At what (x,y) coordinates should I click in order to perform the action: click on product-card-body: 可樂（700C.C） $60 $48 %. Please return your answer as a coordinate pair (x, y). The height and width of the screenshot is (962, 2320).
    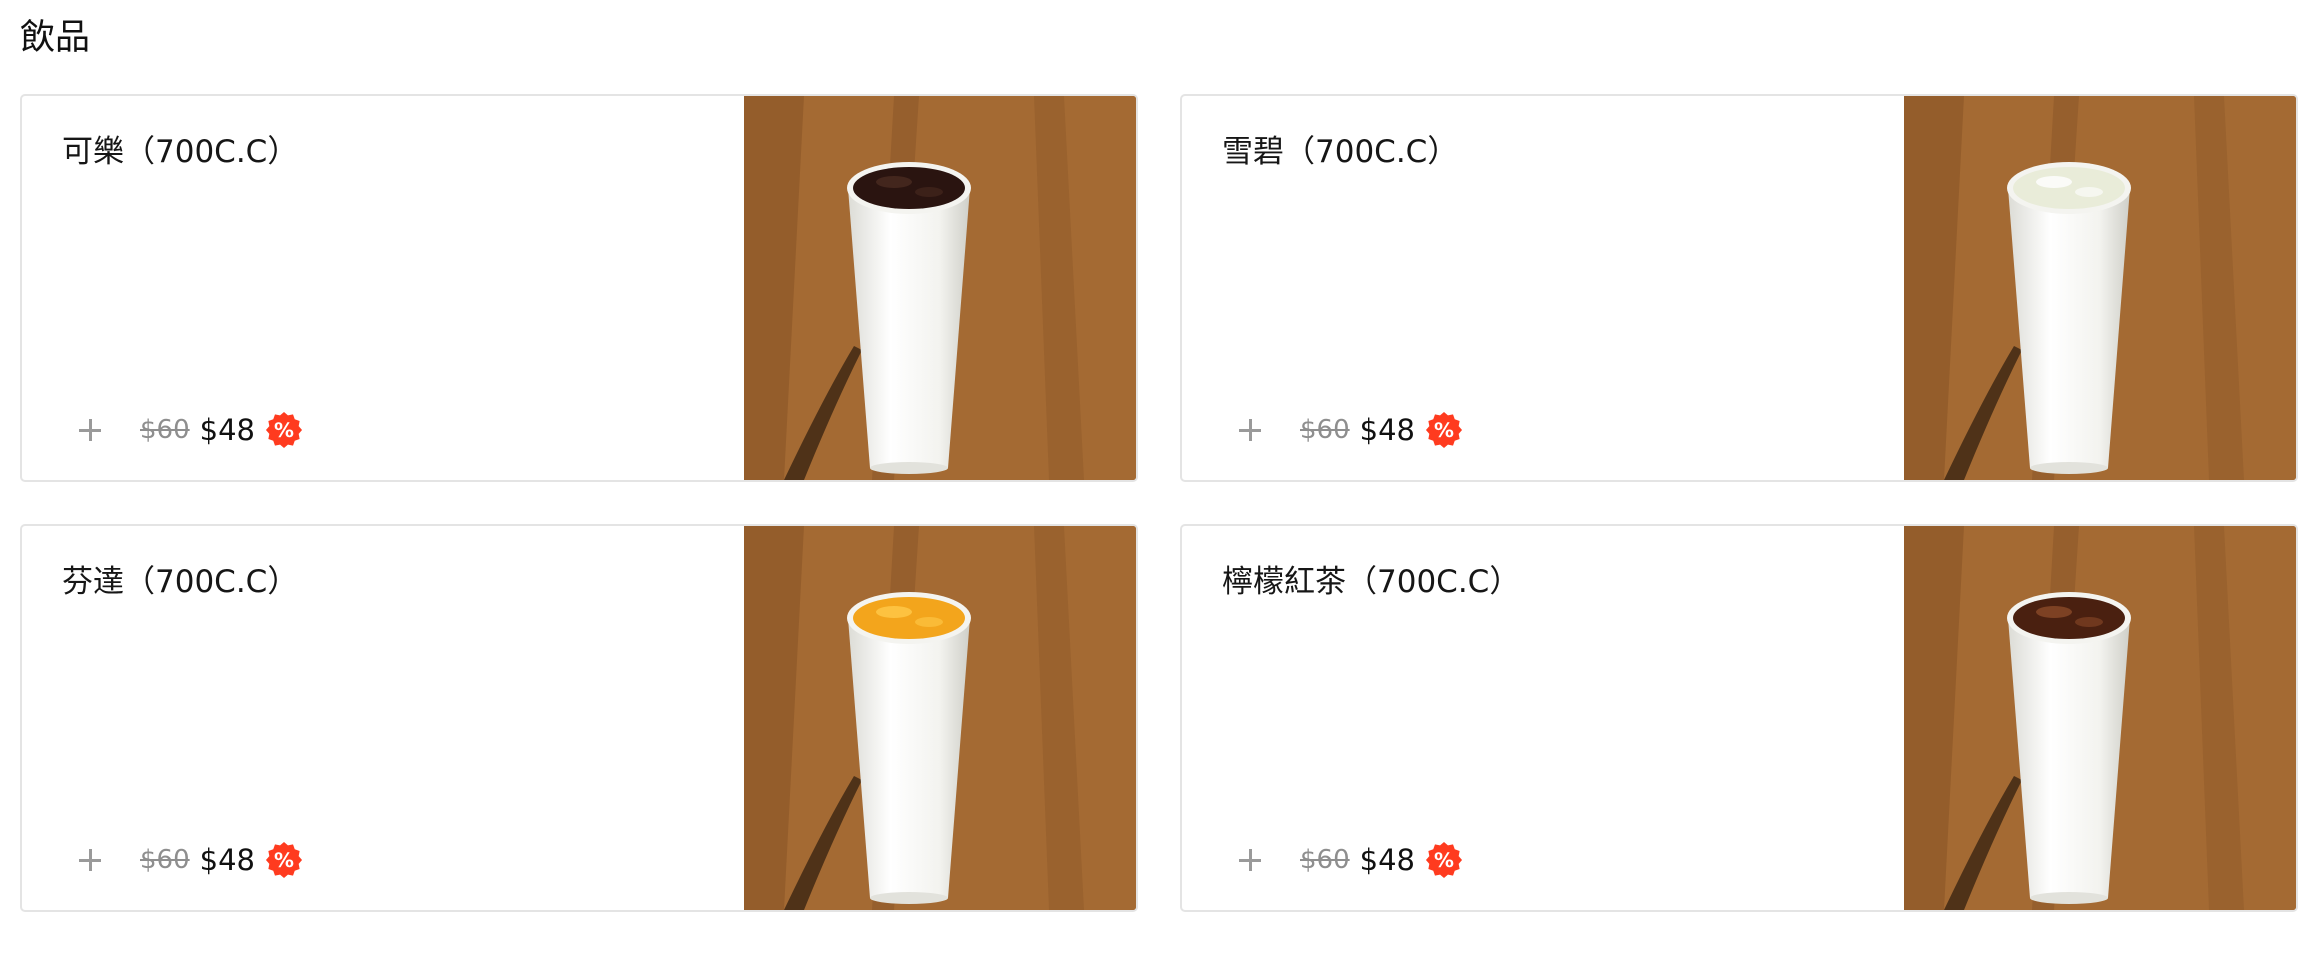
    Looking at the image, I should click on (385, 288).